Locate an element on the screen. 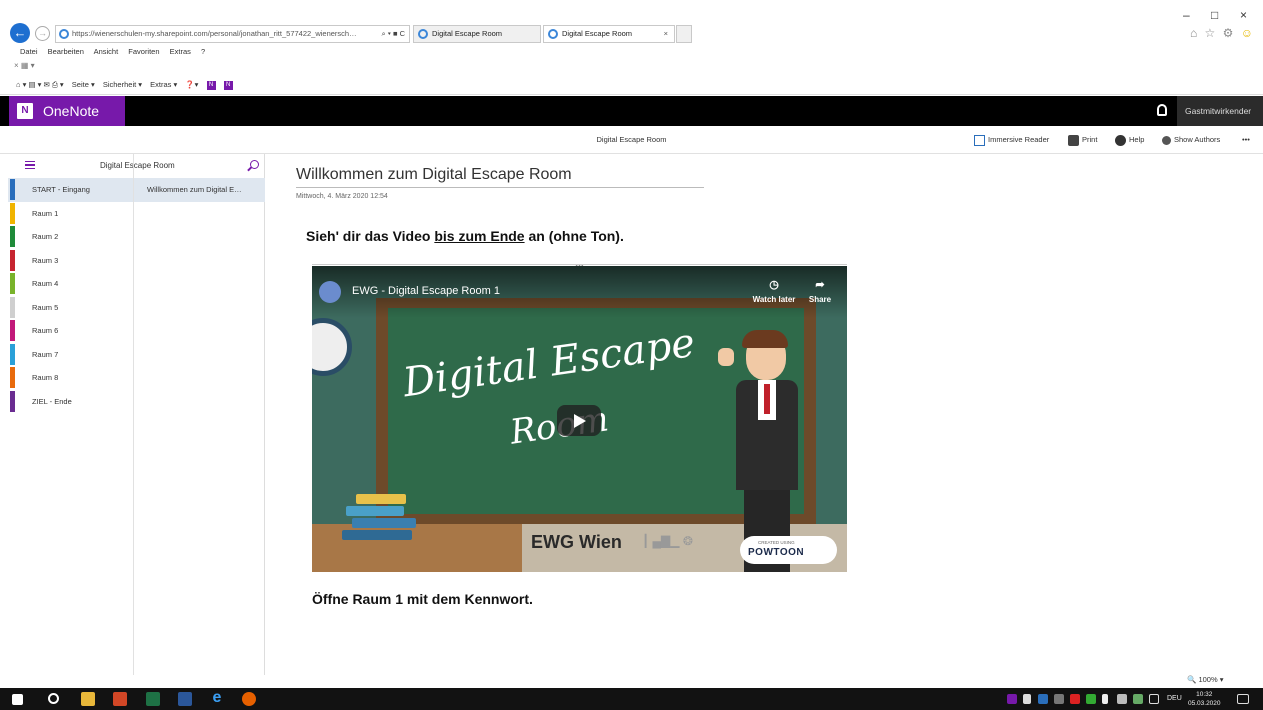  show-authors-button: Show Authors is located at coordinates (1191, 140).